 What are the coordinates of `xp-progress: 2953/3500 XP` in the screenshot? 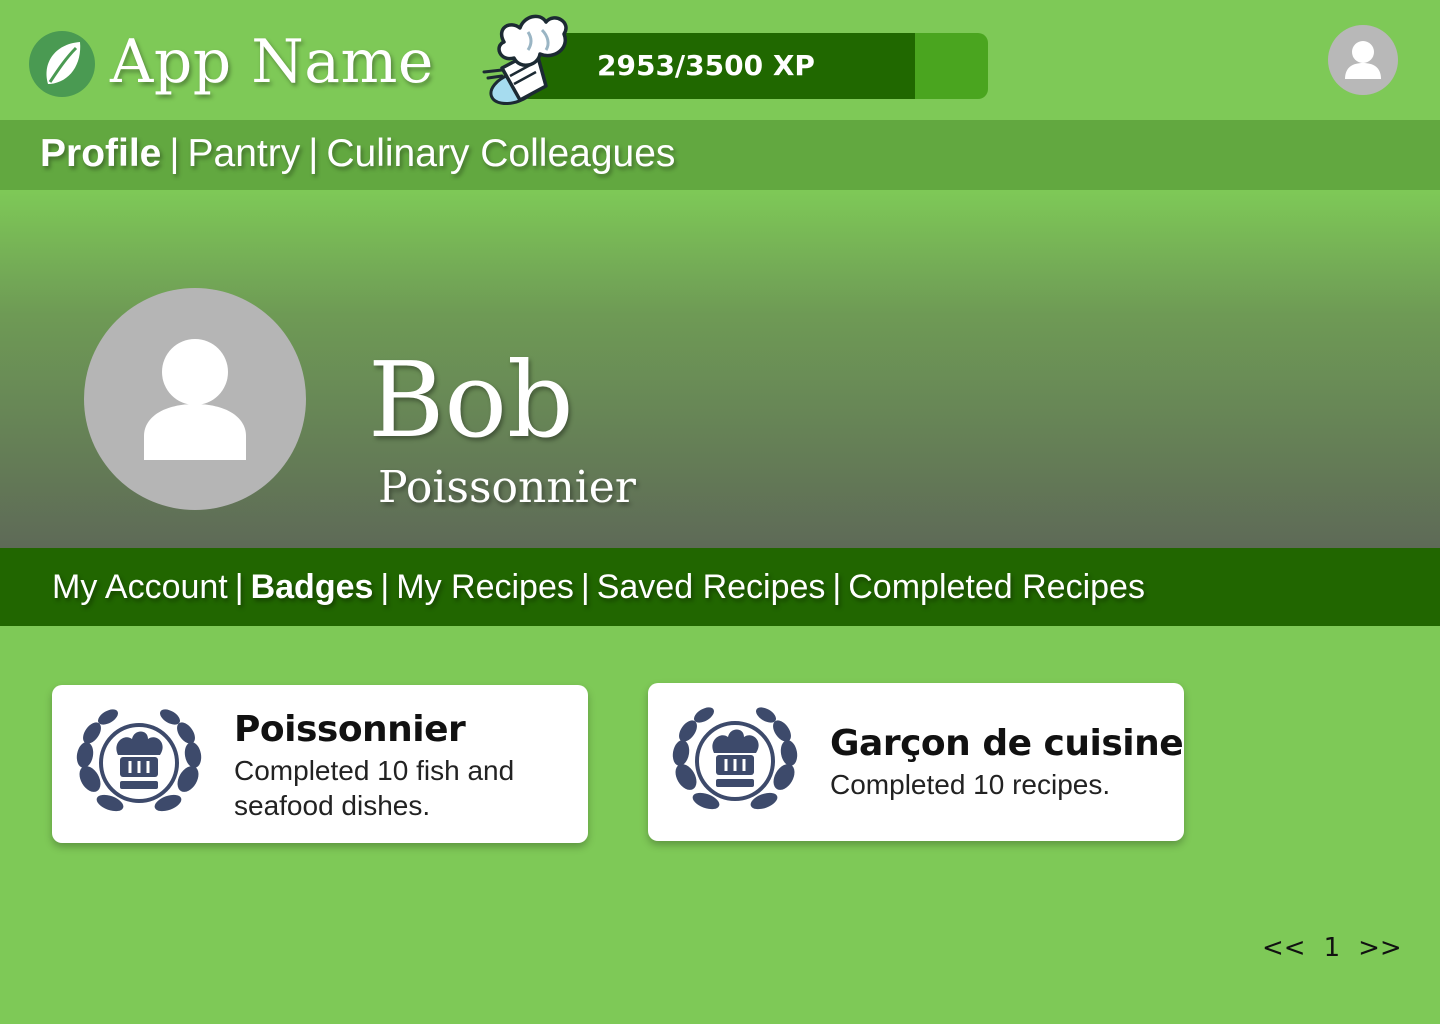 It's located at (740, 62).